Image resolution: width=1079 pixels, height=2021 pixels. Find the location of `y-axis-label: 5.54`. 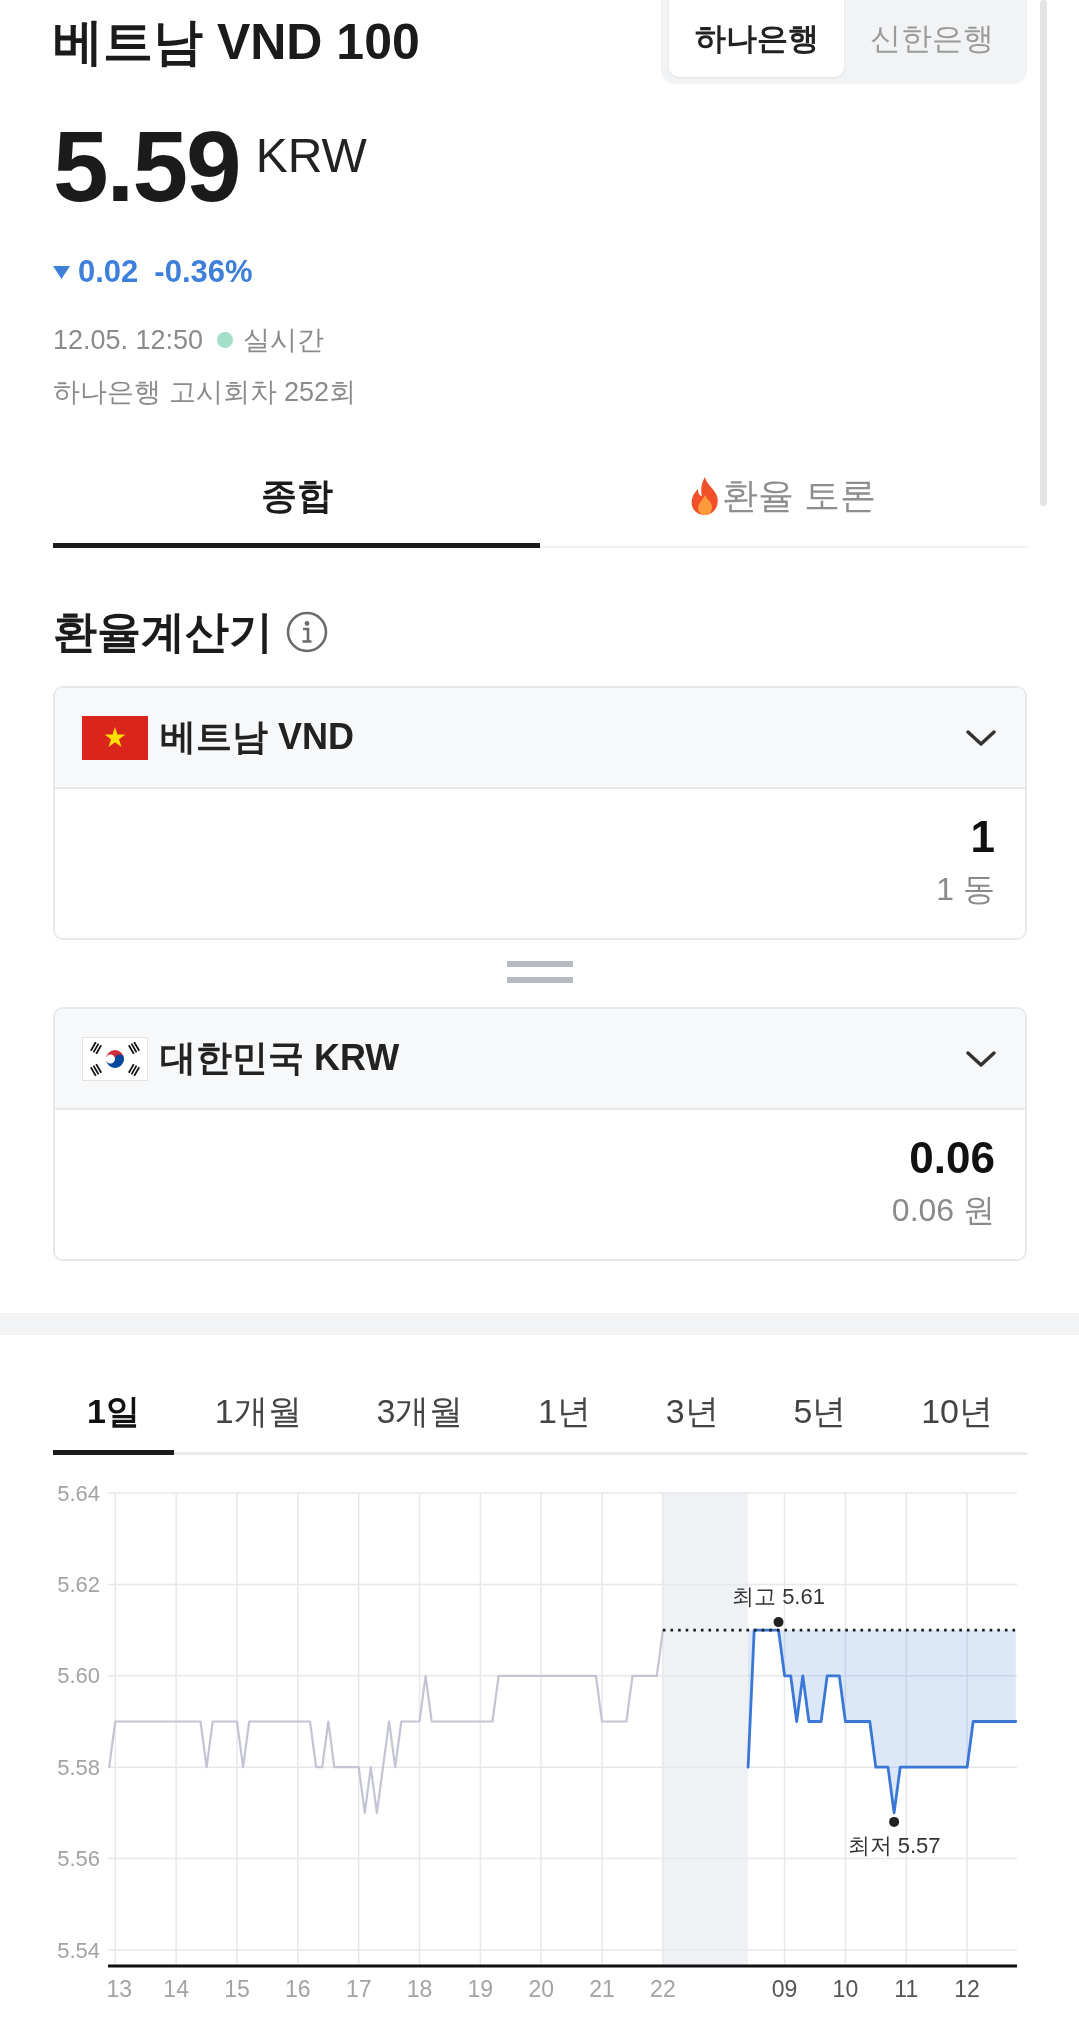

y-axis-label: 5.54 is located at coordinates (78, 1950).